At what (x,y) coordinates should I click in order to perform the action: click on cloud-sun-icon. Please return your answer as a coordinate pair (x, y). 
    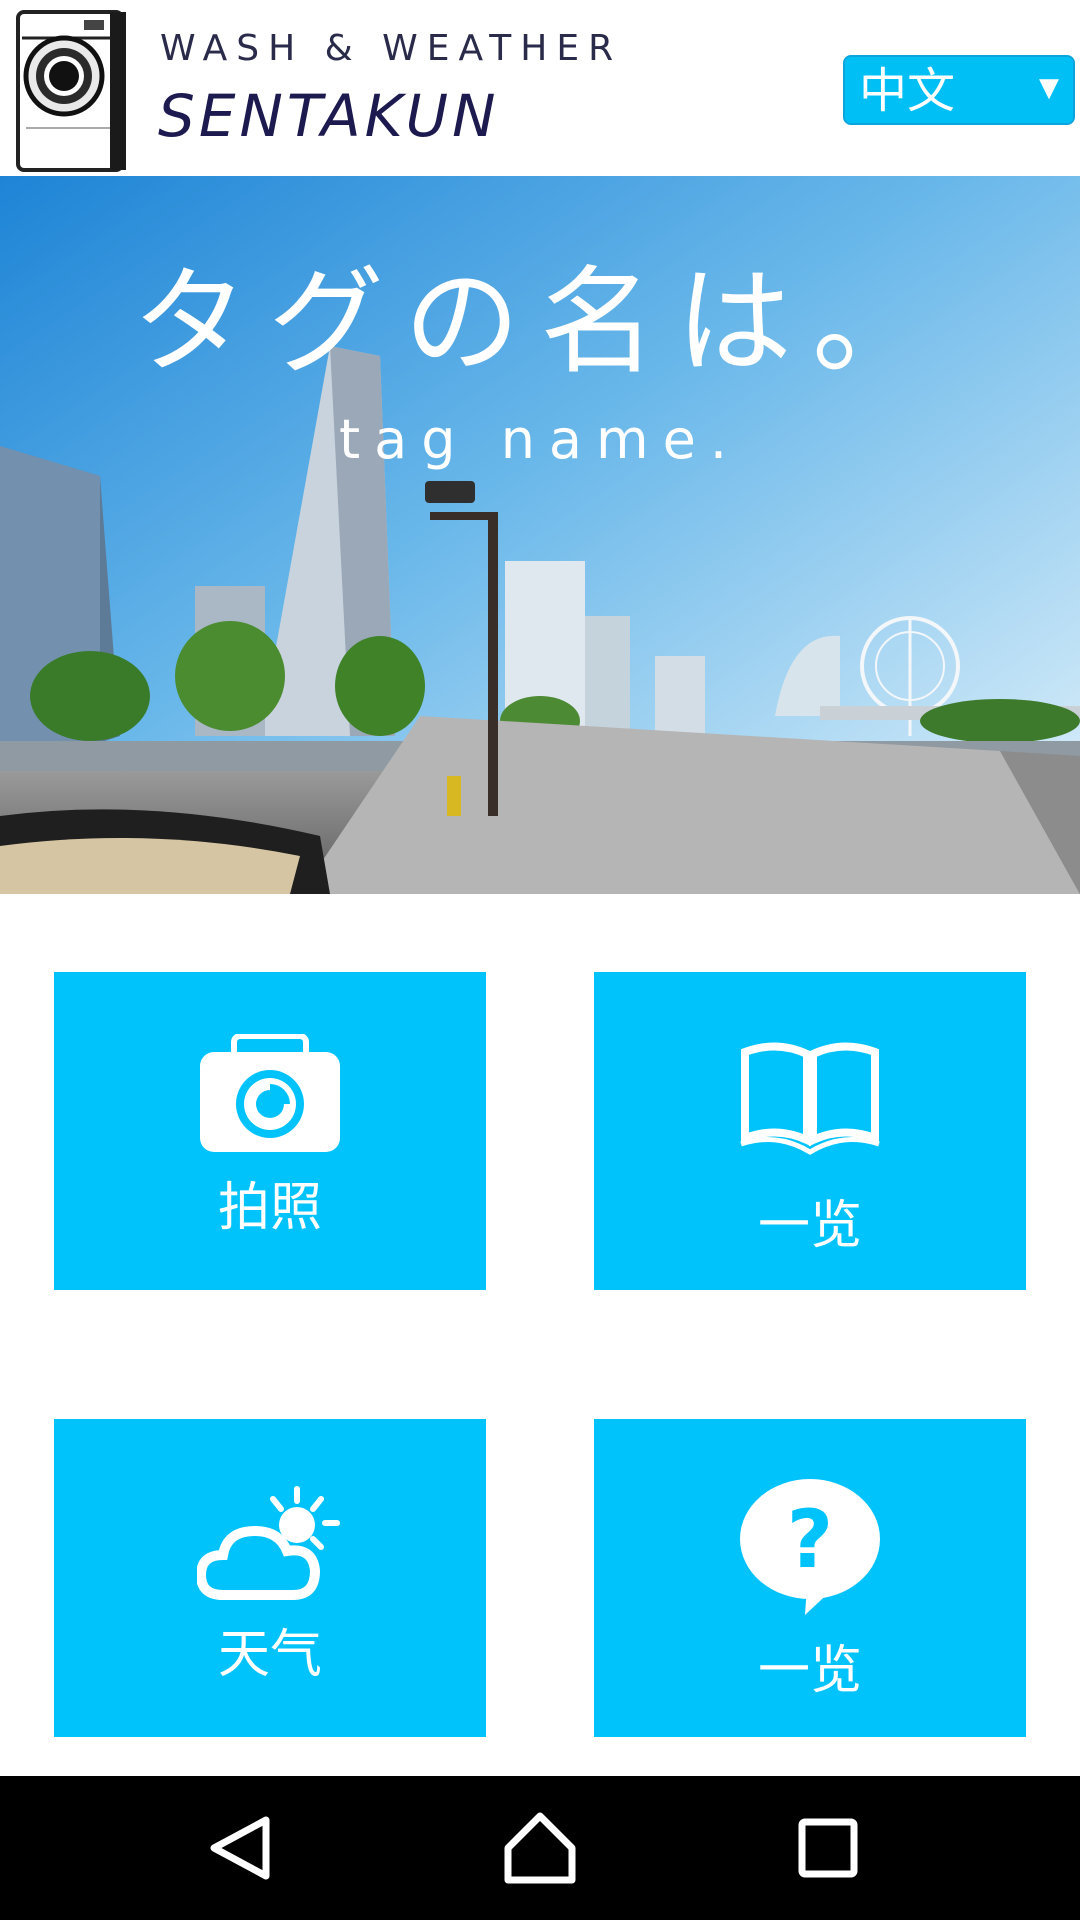
    Looking at the image, I should click on (270, 1546).